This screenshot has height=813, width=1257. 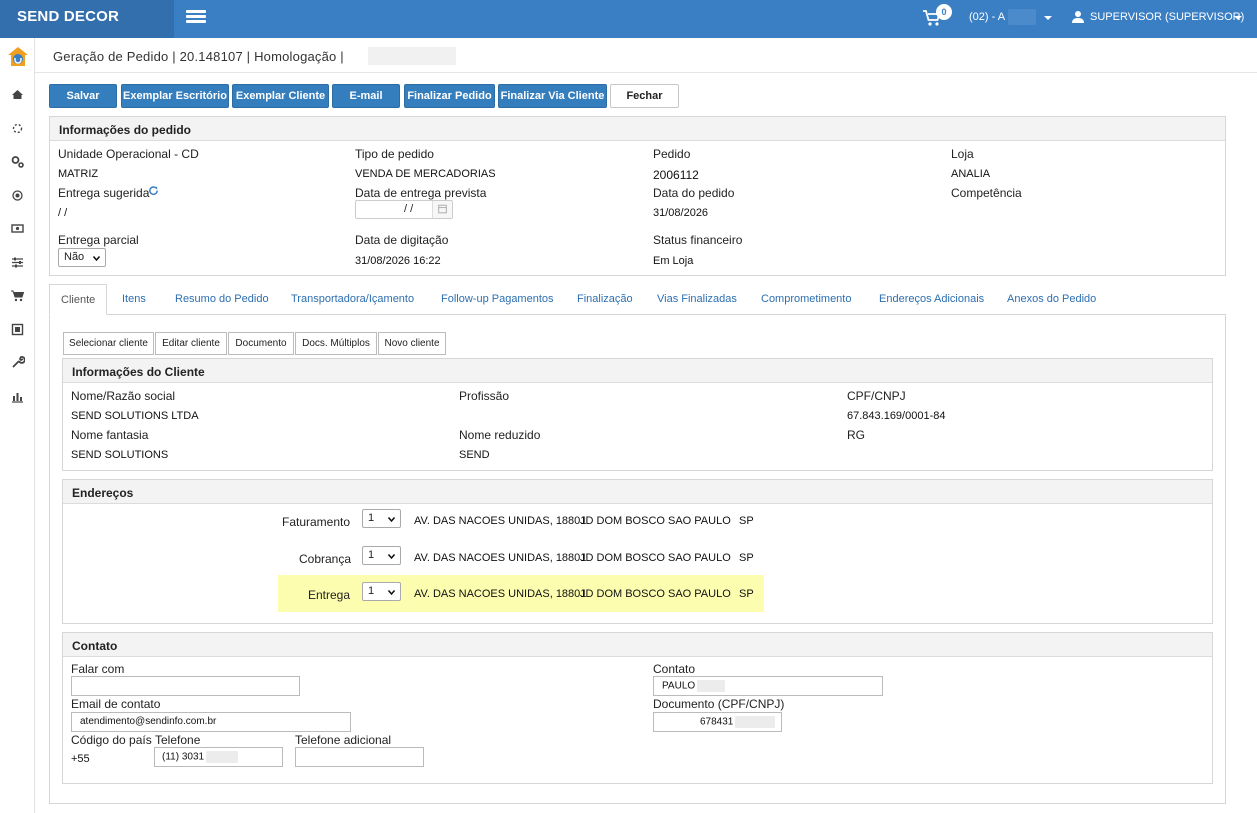 What do you see at coordinates (442, 209) in the screenshot?
I see `calendar-icon` at bounding box center [442, 209].